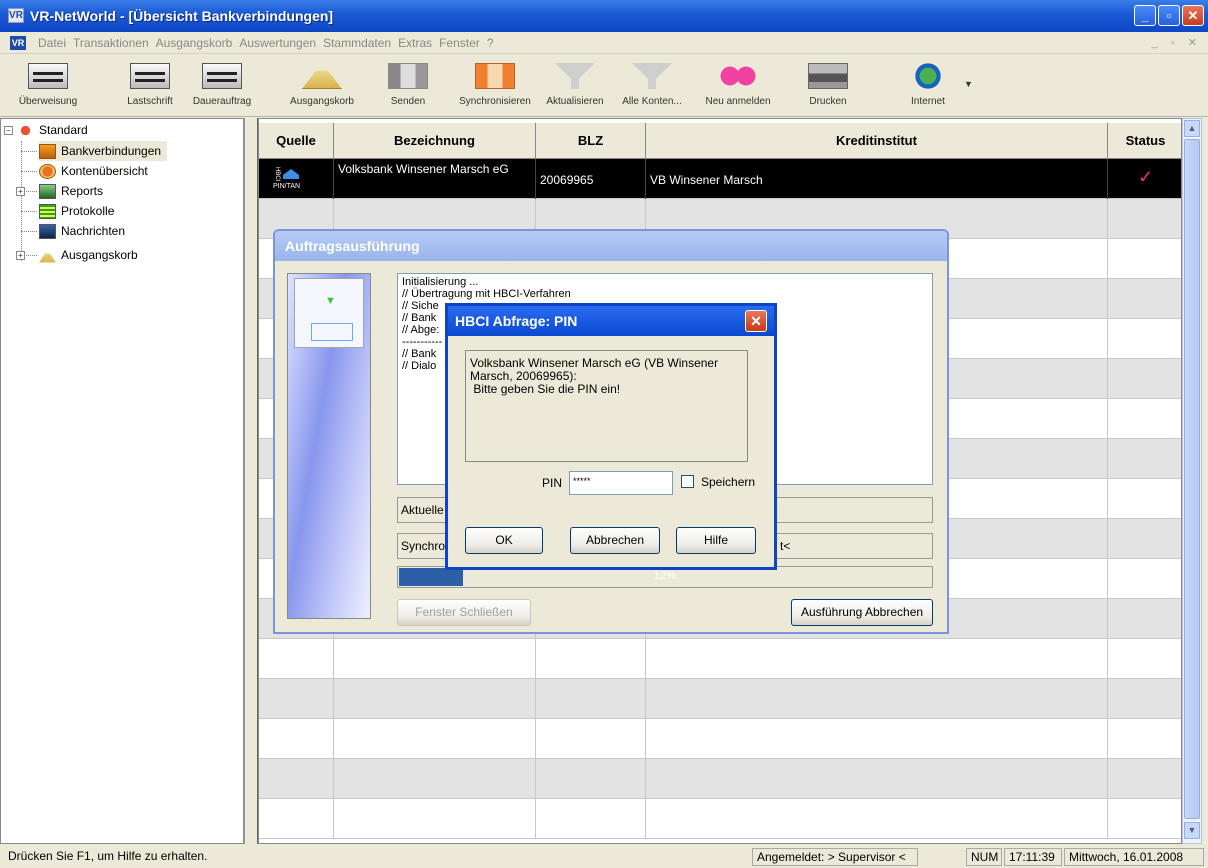 This screenshot has width=1208, height=868. What do you see at coordinates (1145, 15) in the screenshot?
I see `minimize-button: _` at bounding box center [1145, 15].